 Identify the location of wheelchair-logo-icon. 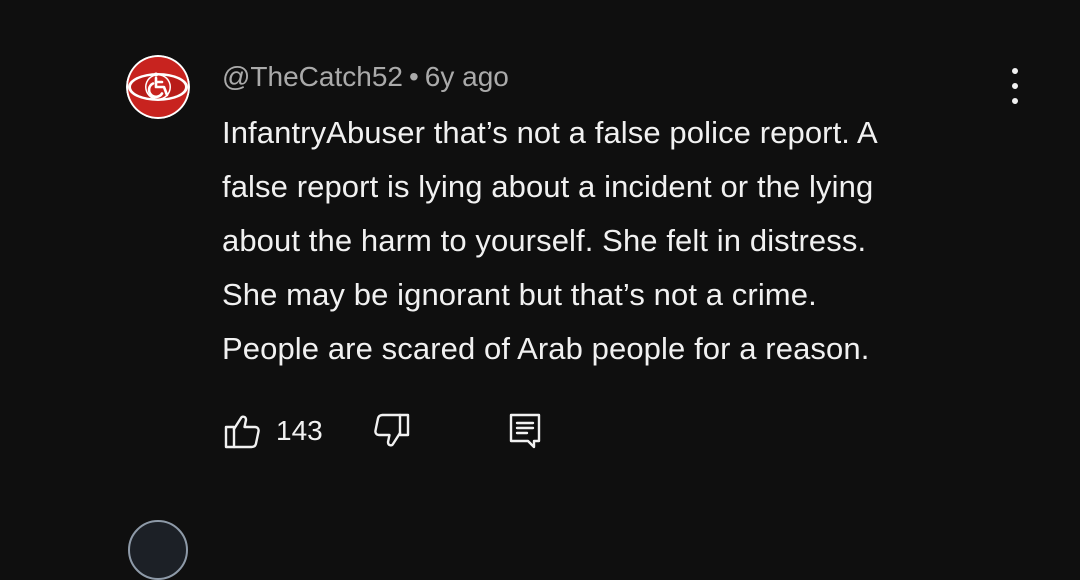
(158, 87).